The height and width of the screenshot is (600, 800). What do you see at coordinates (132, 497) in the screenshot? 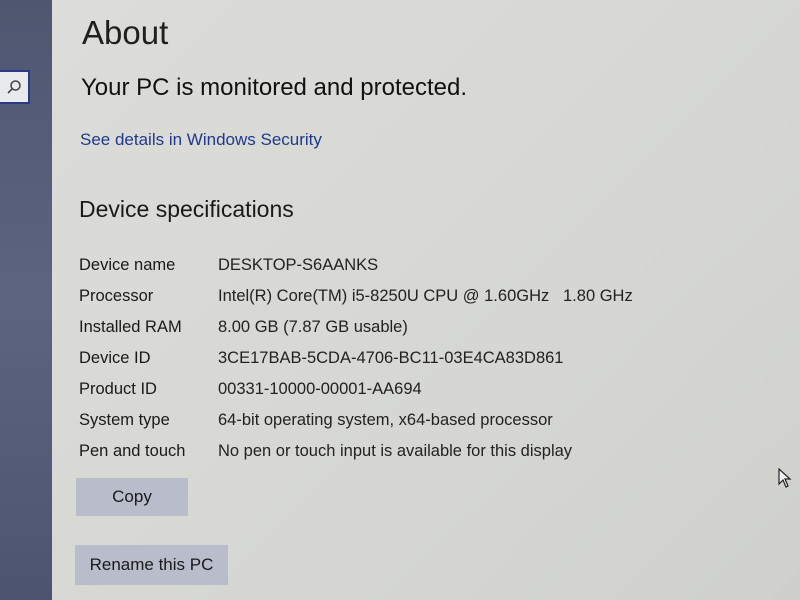
I see `copy-button: Copy` at bounding box center [132, 497].